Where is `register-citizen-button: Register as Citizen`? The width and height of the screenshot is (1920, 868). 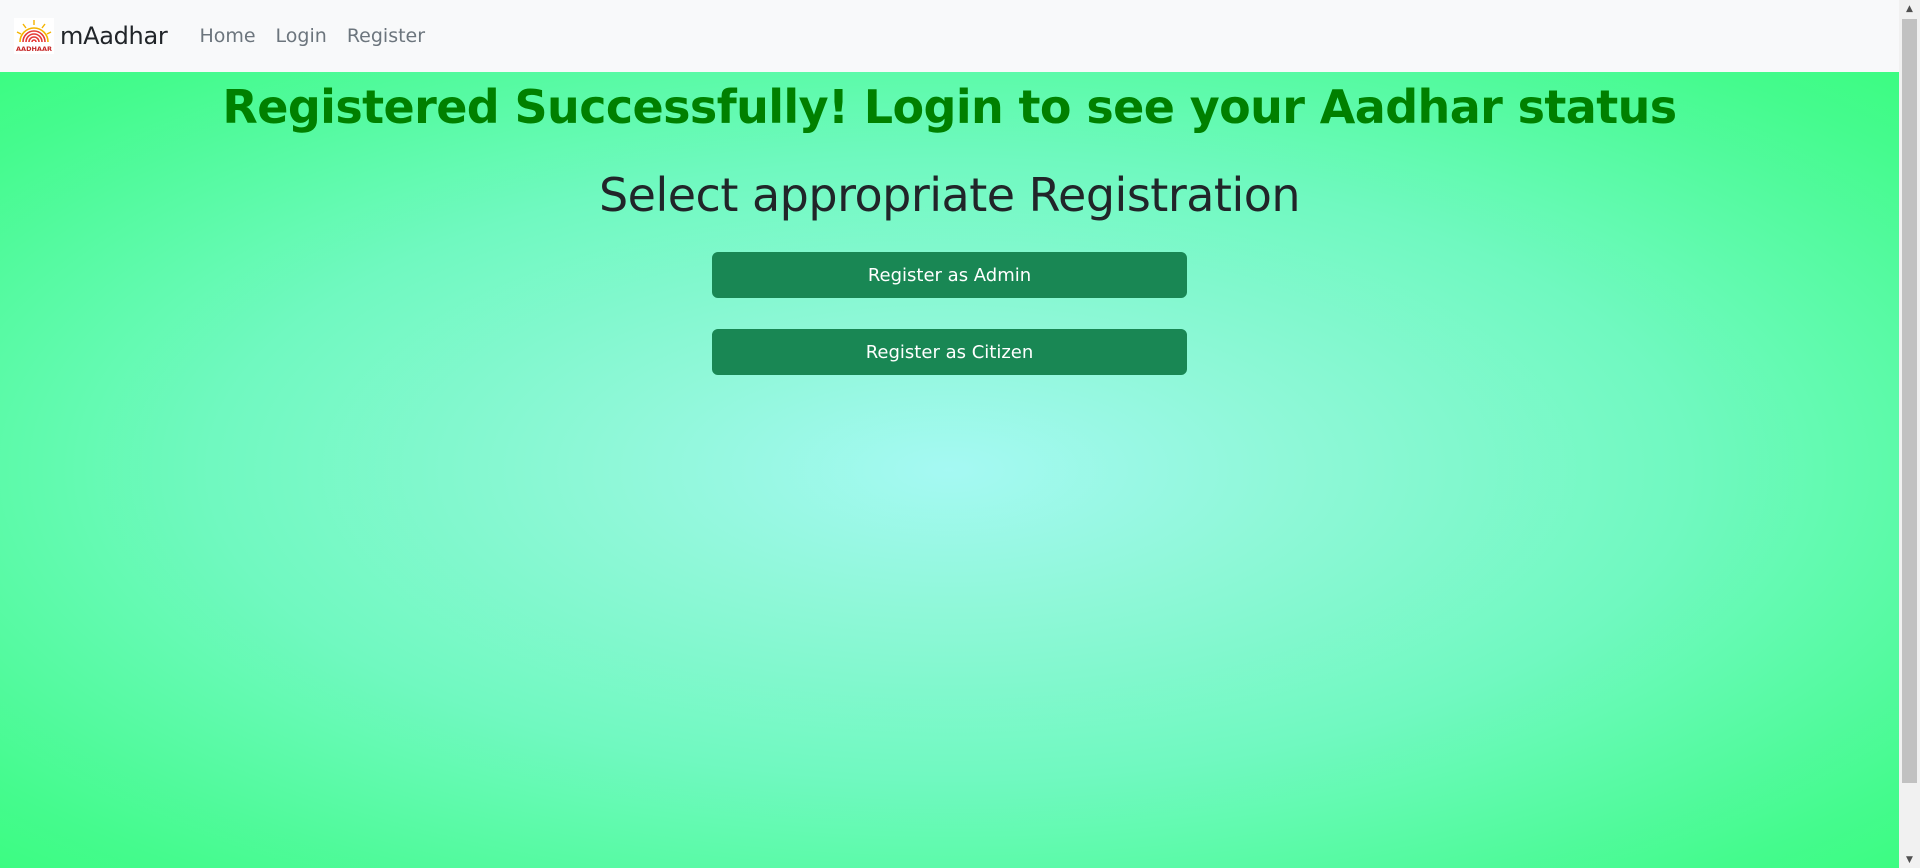 register-citizen-button: Register as Citizen is located at coordinates (949, 352).